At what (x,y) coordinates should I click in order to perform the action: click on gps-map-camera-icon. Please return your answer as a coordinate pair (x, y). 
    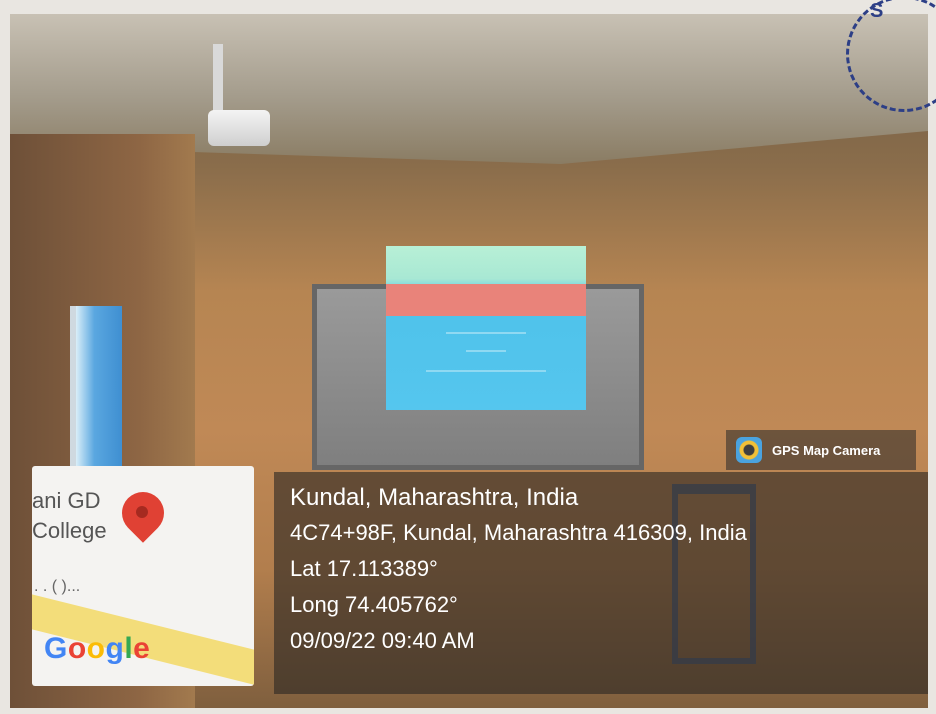
    Looking at the image, I should click on (749, 450).